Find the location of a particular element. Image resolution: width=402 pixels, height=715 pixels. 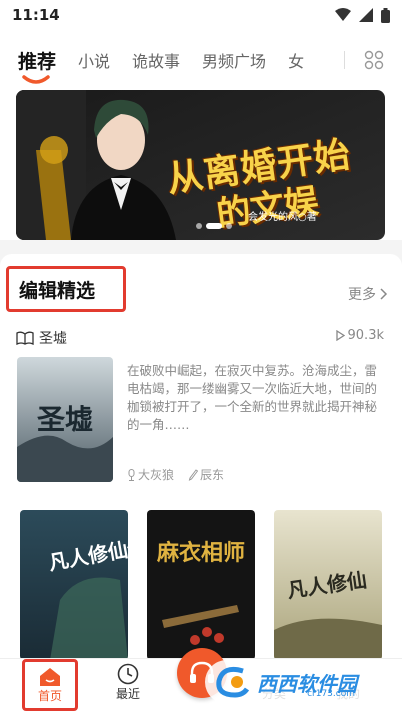

play-count: 90.3k is located at coordinates (359, 335).